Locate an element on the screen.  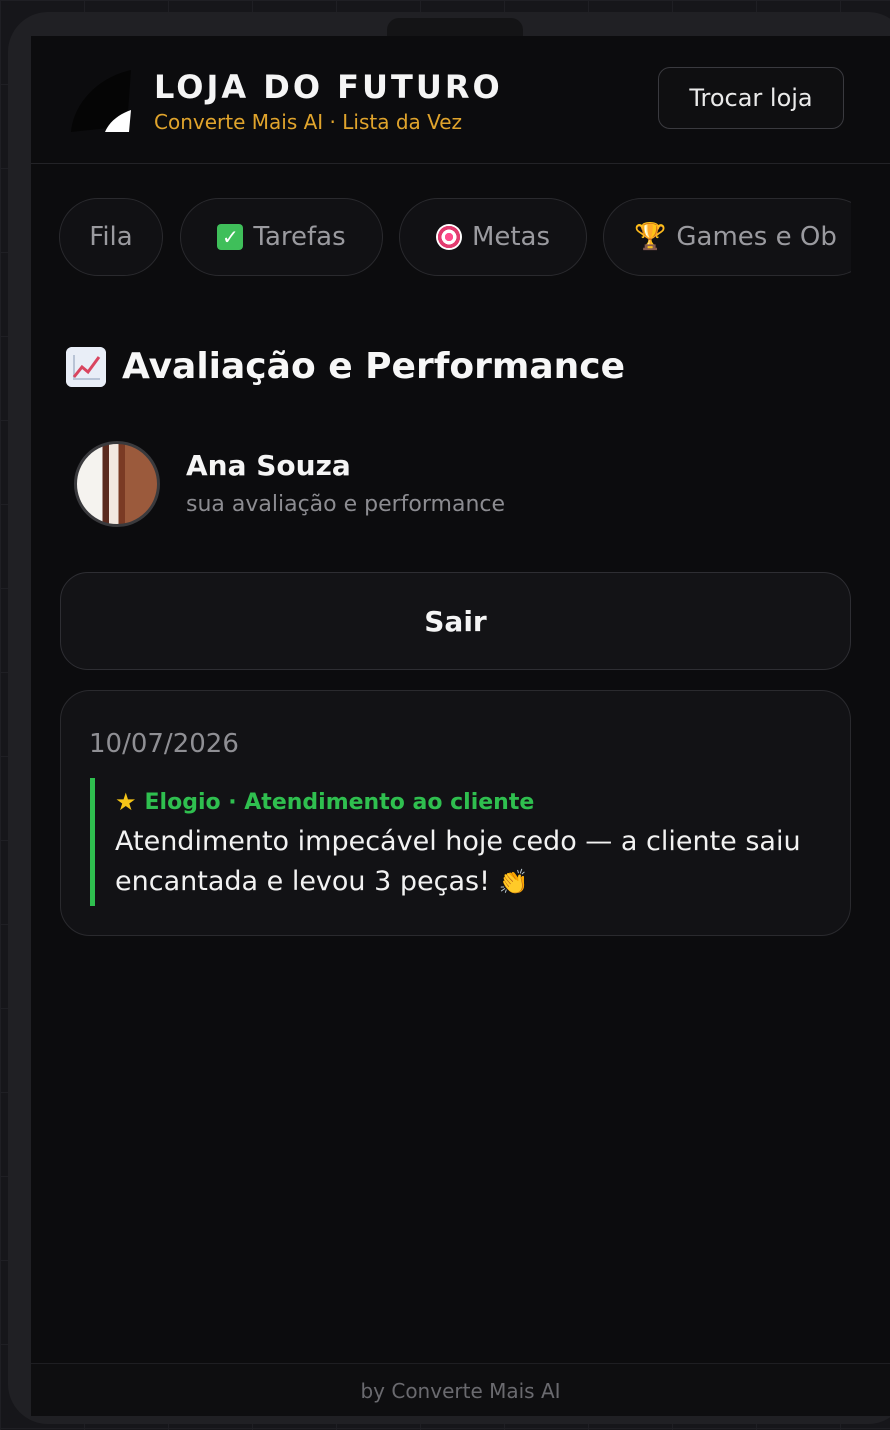
brand-subtitle: Converte Mais AI · Lista da Vez is located at coordinates (308, 122).